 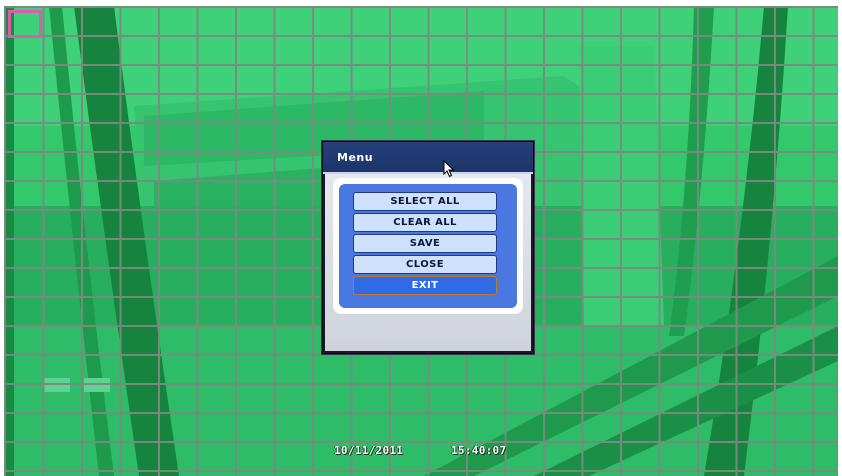 I want to click on menu-button-group: SELECT ALL CLEAR ALL SAVE CLOSE EXIT, so click(x=428, y=246).